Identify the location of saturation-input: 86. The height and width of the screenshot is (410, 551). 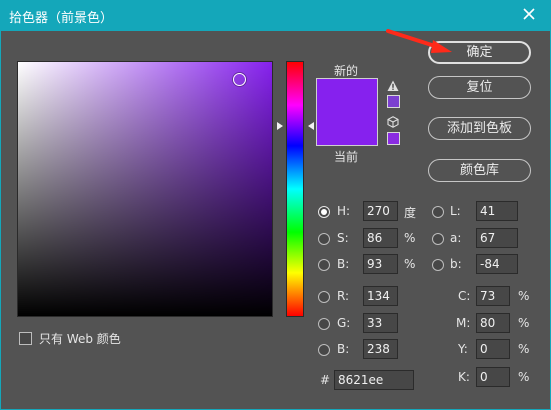
(380, 238).